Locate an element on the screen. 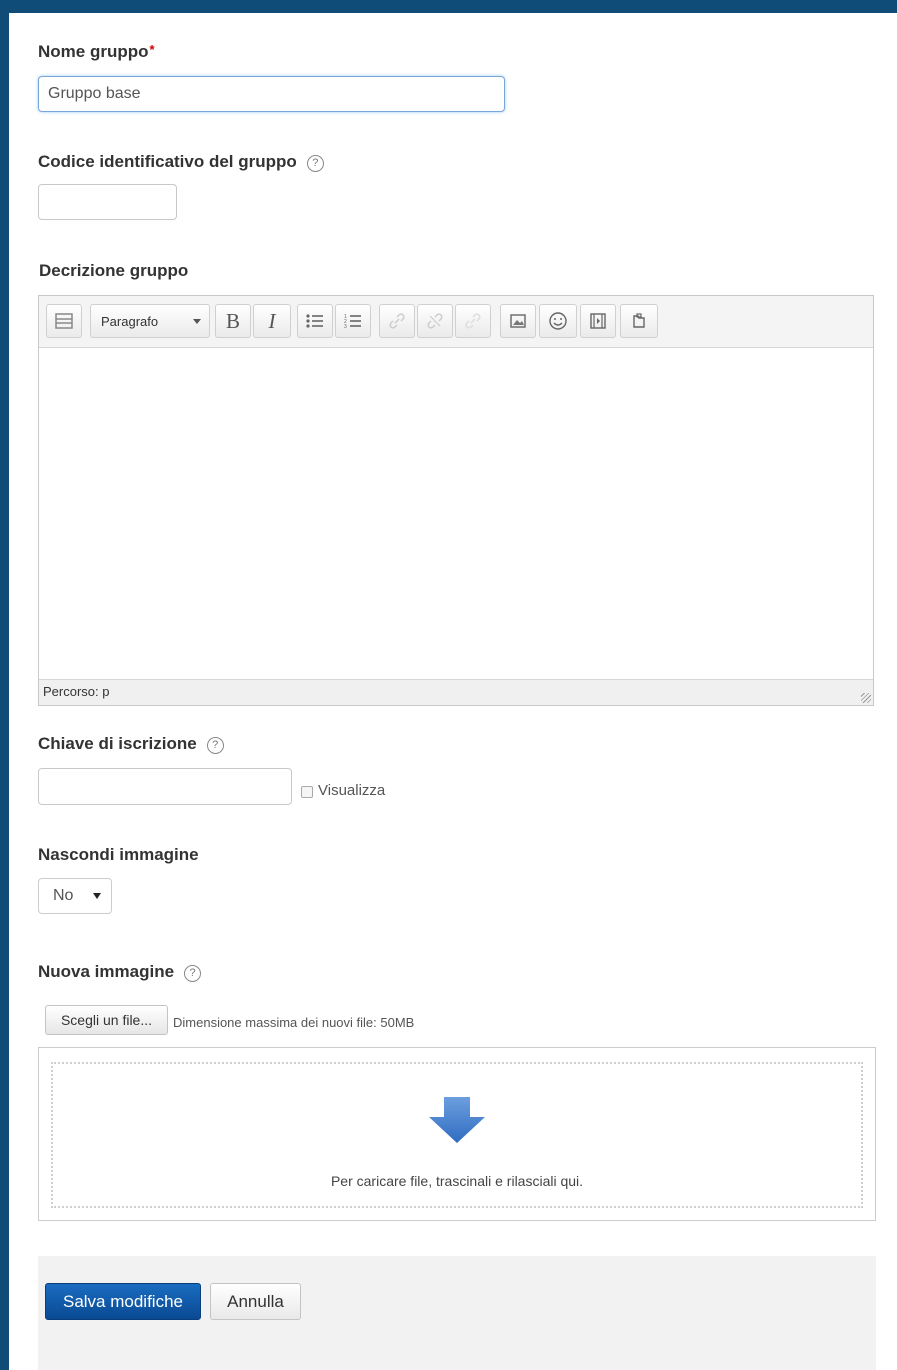 The width and height of the screenshot is (897, 1370). bold-button: B is located at coordinates (233, 321).